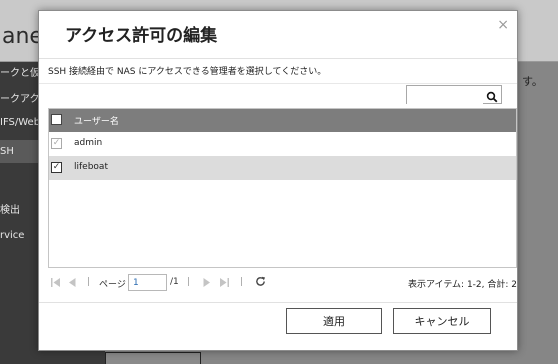 The width and height of the screenshot is (558, 364). Describe the element at coordinates (141, 36) in the screenshot. I see `dialog-title: アクセス許可の編集` at that location.